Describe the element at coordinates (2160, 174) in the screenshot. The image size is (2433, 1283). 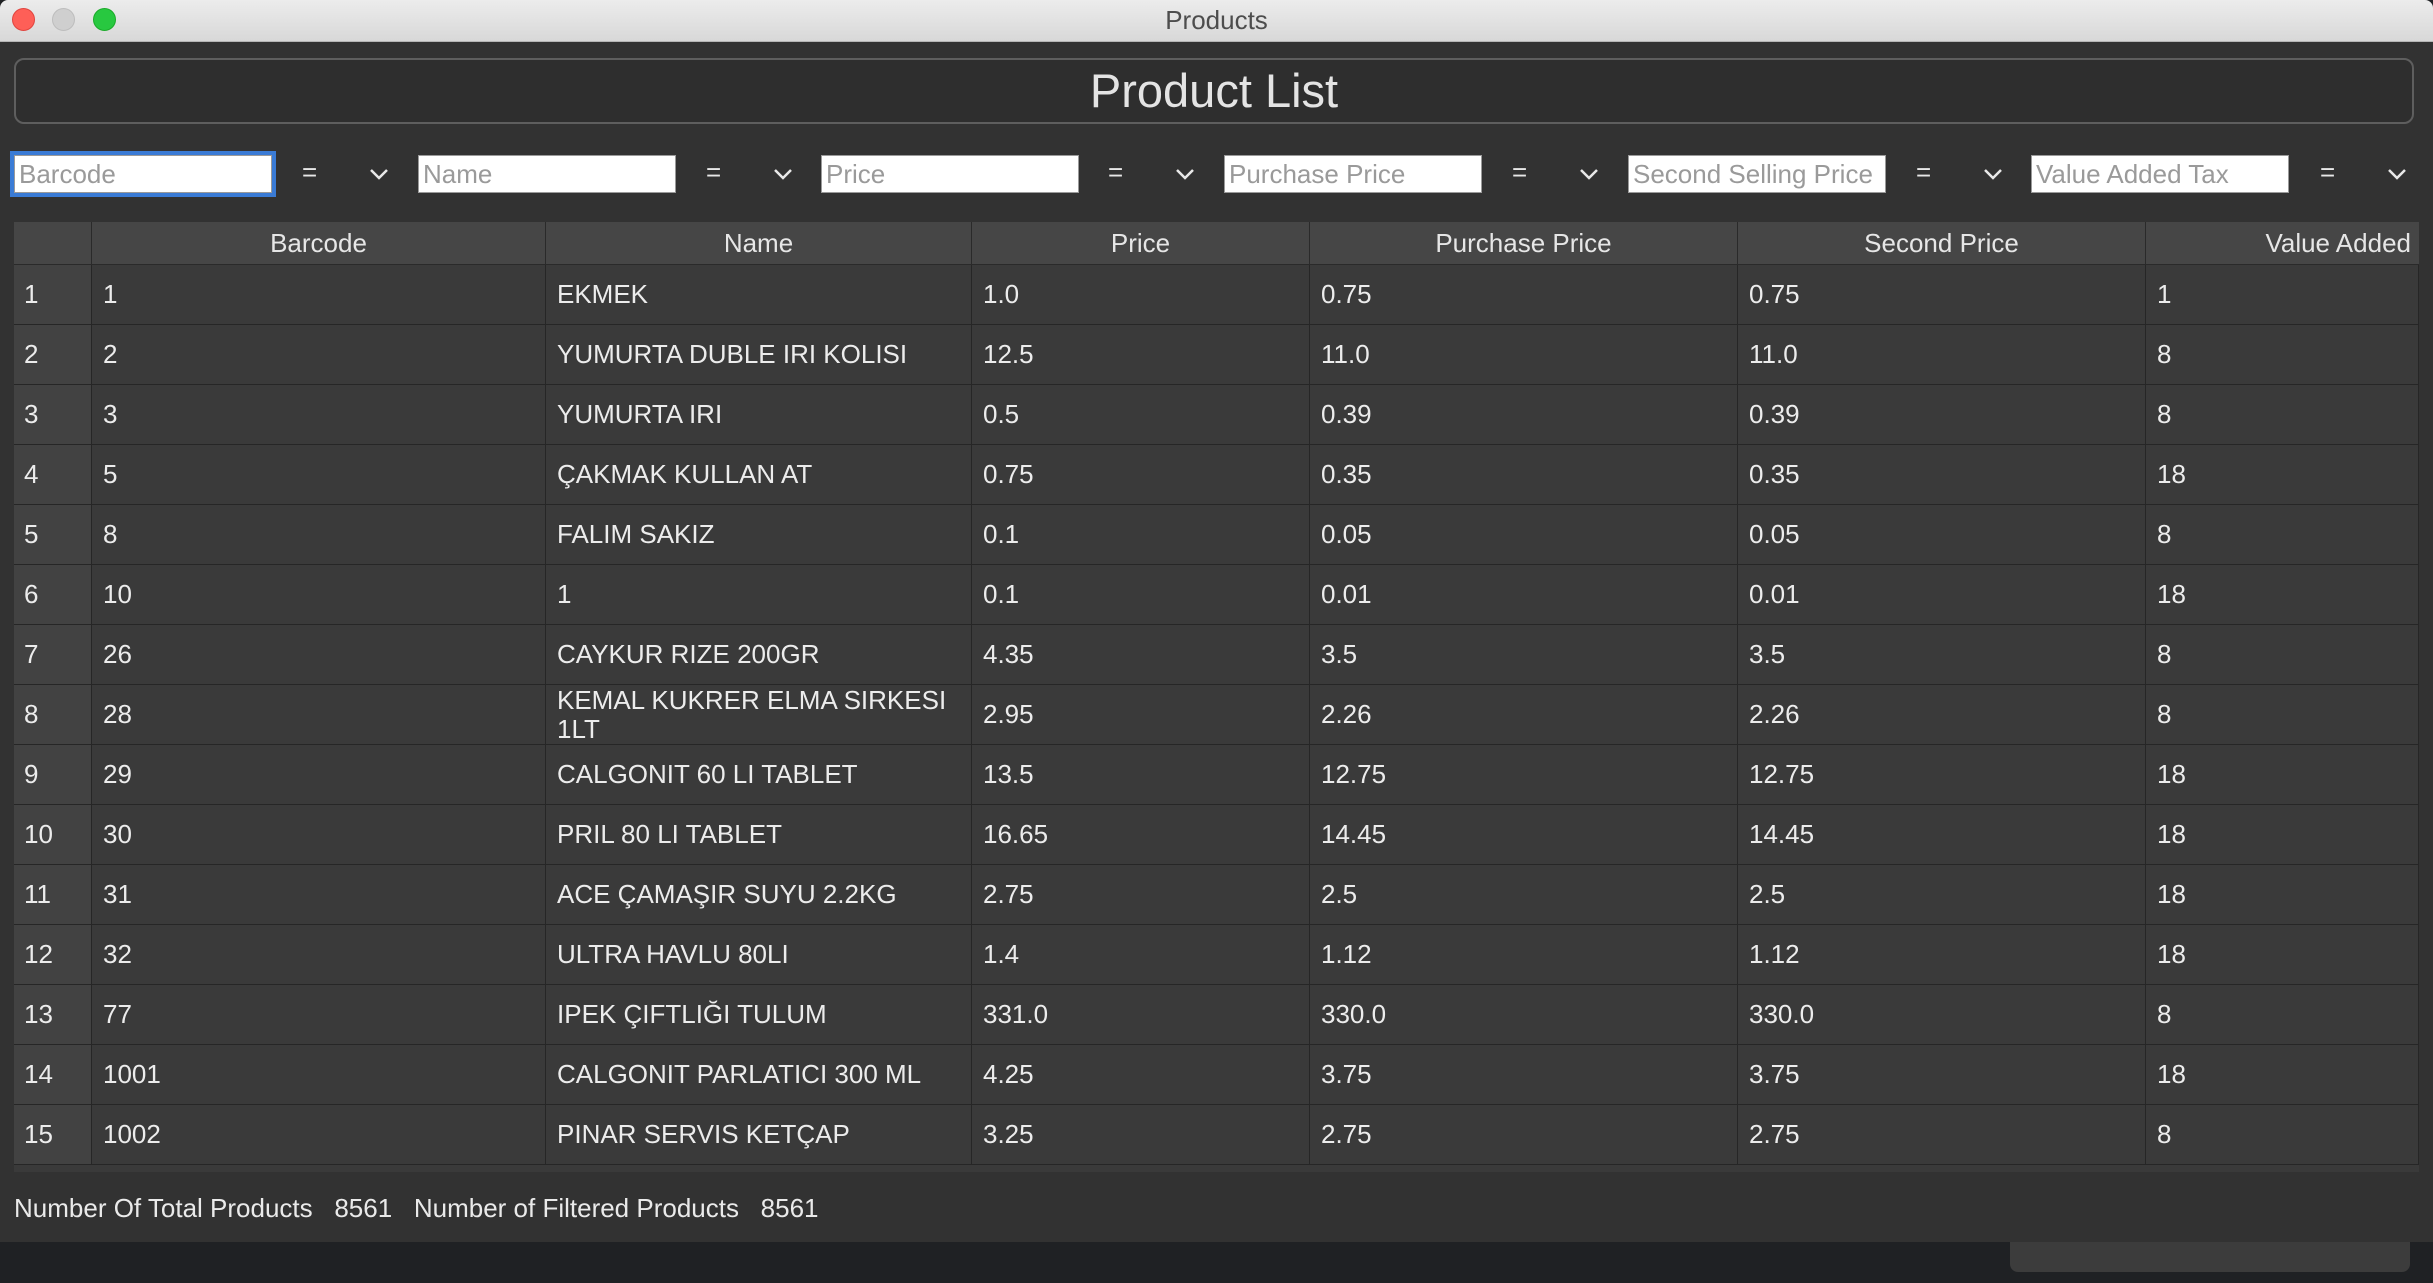
I see `vat-filter-input` at that location.